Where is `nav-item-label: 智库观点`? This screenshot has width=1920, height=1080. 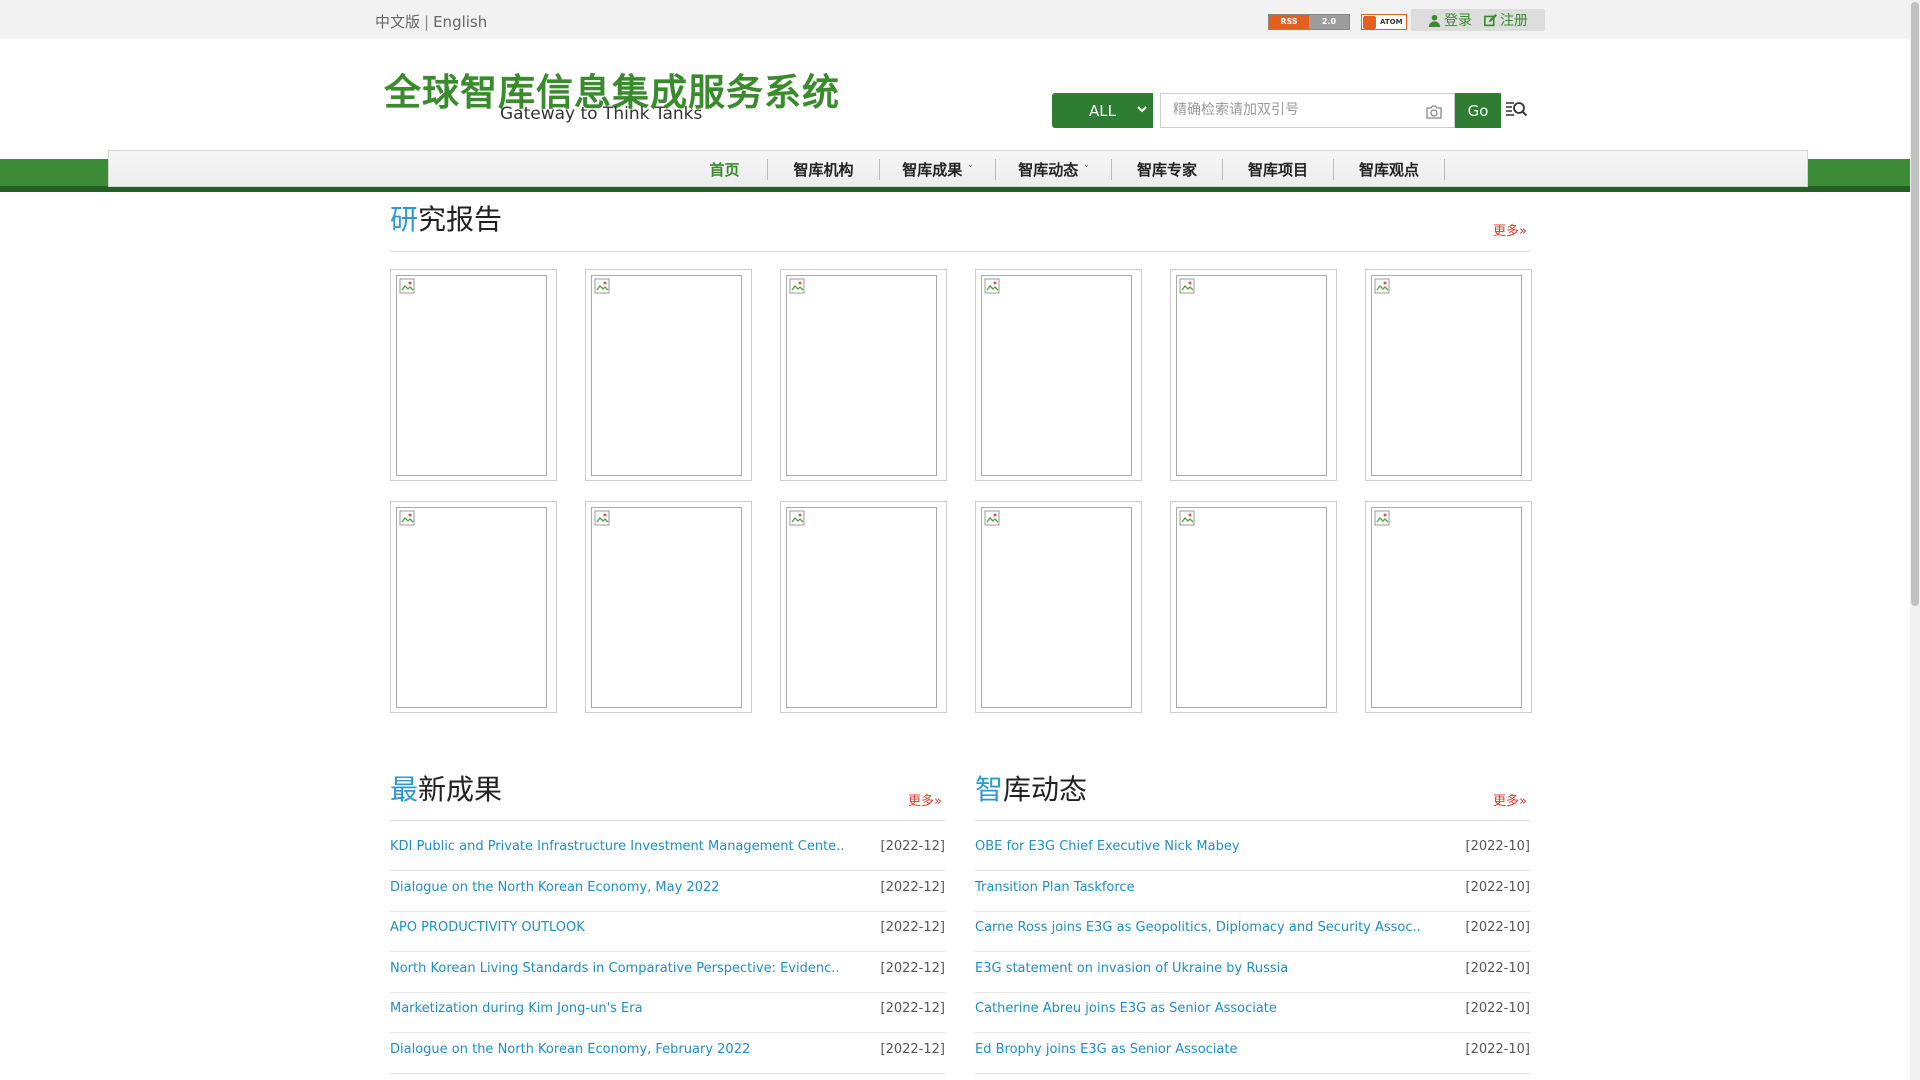
nav-item-label: 智库观点 is located at coordinates (1388, 170).